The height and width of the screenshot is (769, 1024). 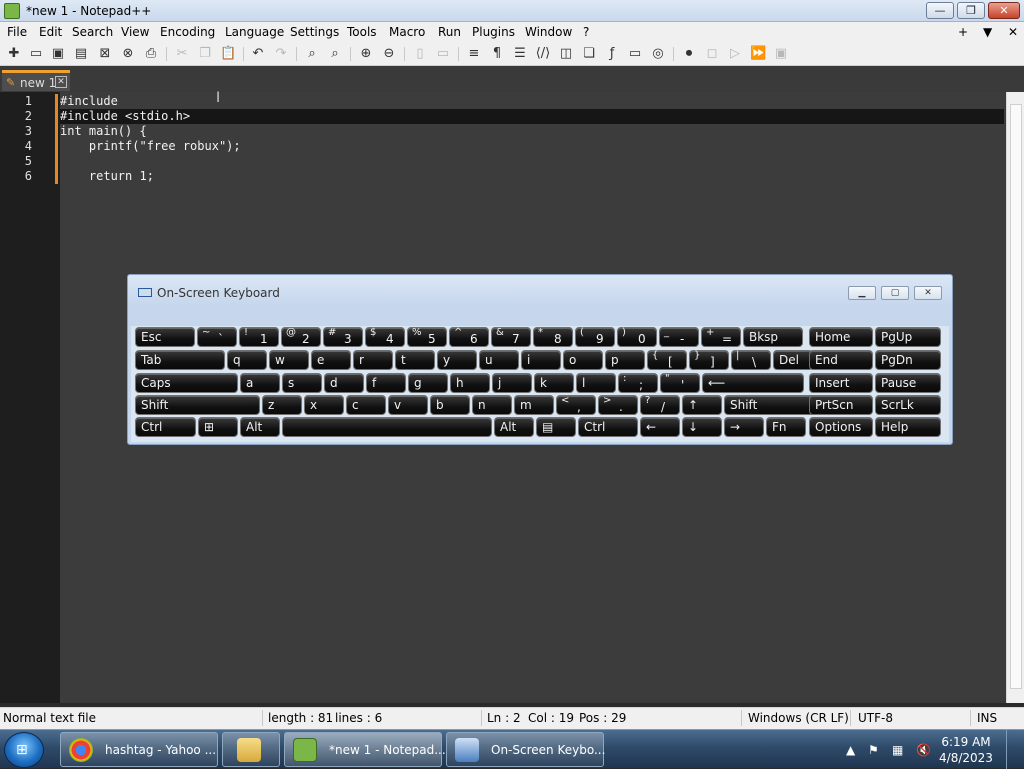 What do you see at coordinates (197, 405) in the screenshot?
I see `osk-key: Shift` at bounding box center [197, 405].